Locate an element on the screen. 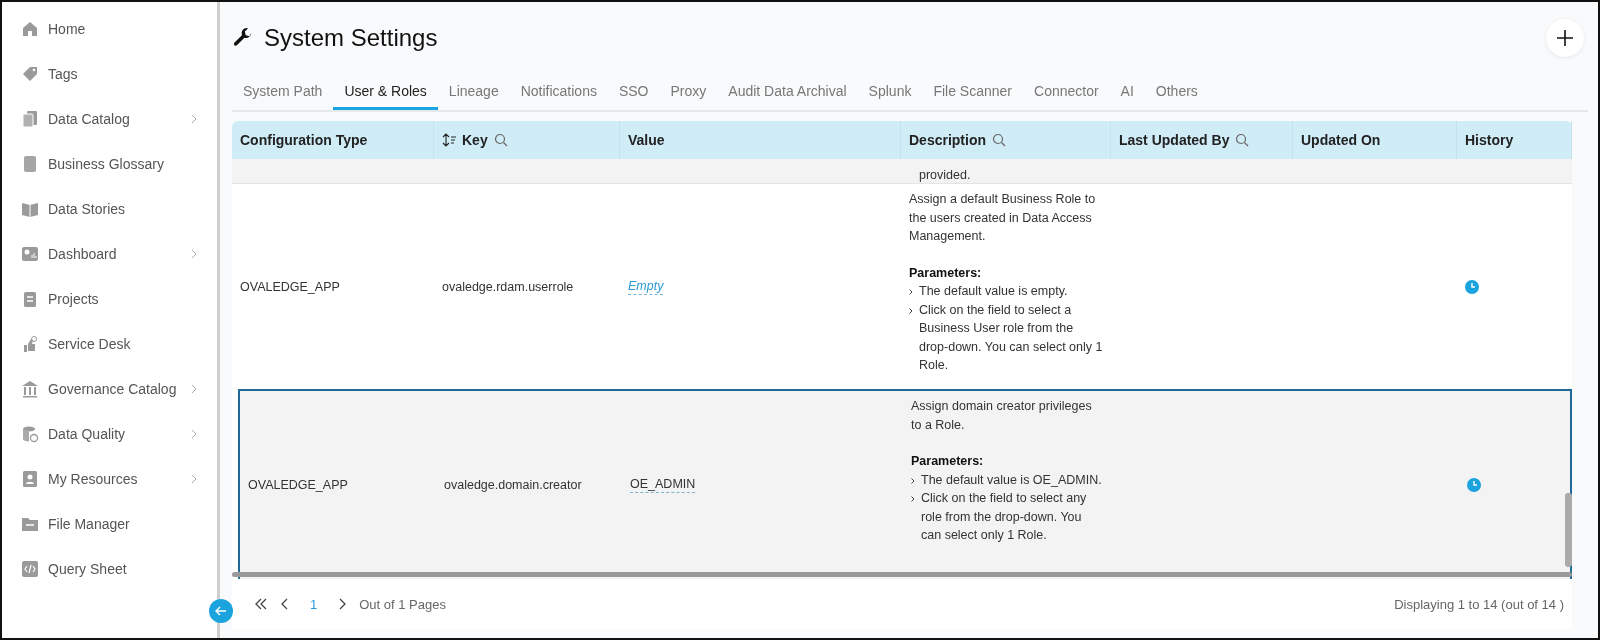 The width and height of the screenshot is (1600, 640). tab: System Path is located at coordinates (283, 92).